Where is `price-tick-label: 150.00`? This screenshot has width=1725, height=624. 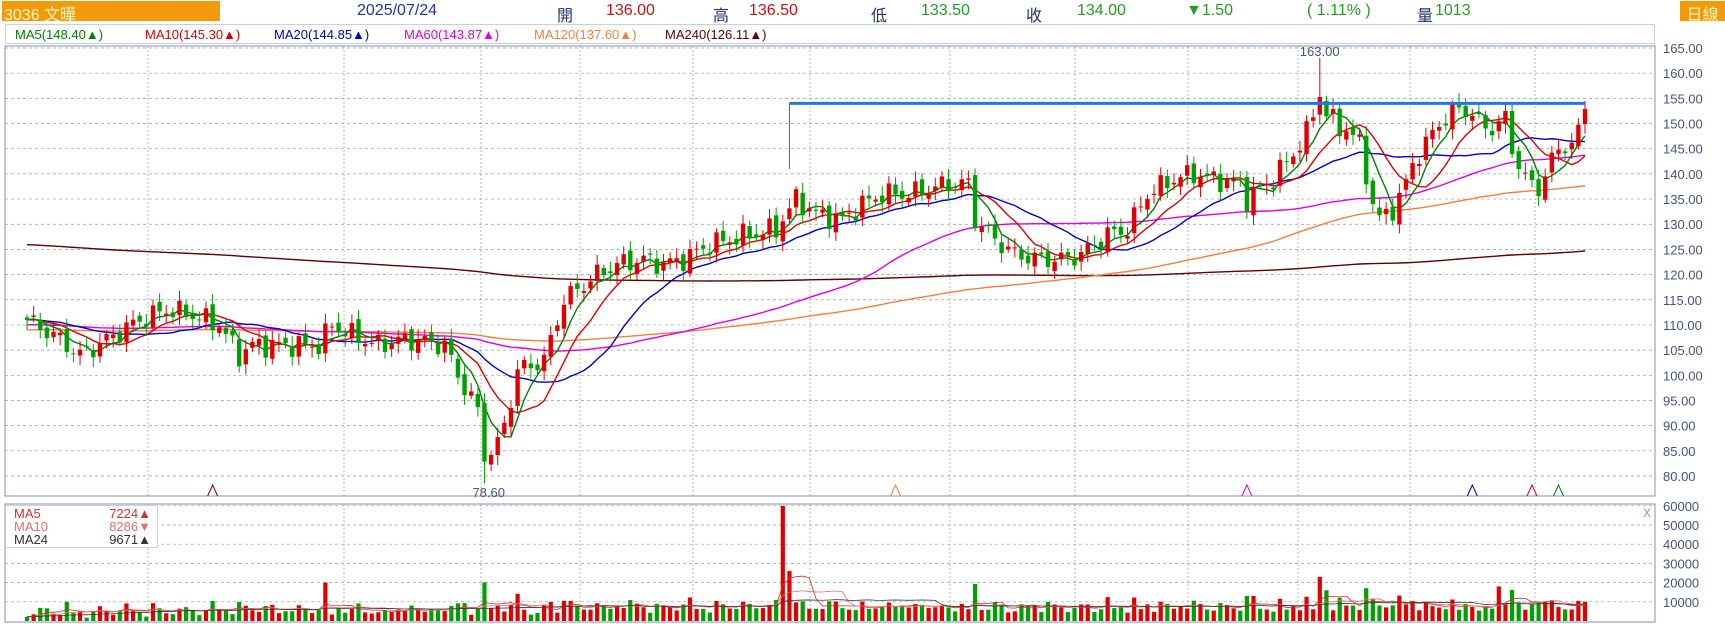
price-tick-label: 150.00 is located at coordinates (1683, 124).